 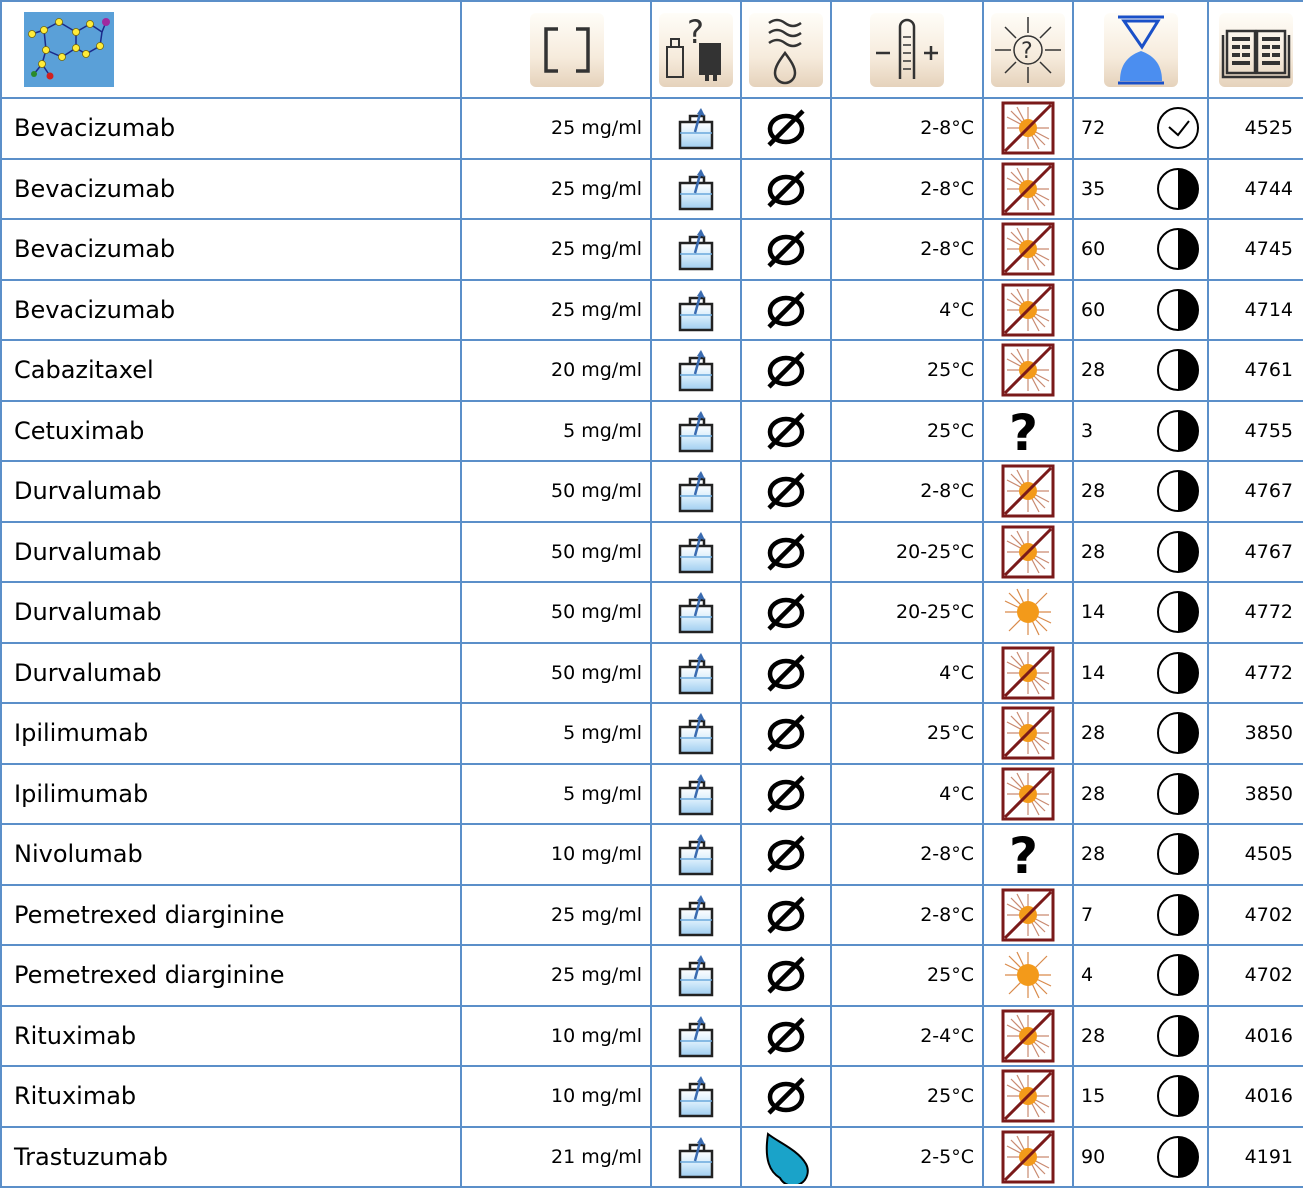 I want to click on concentration-icon, so click(x=567, y=49).